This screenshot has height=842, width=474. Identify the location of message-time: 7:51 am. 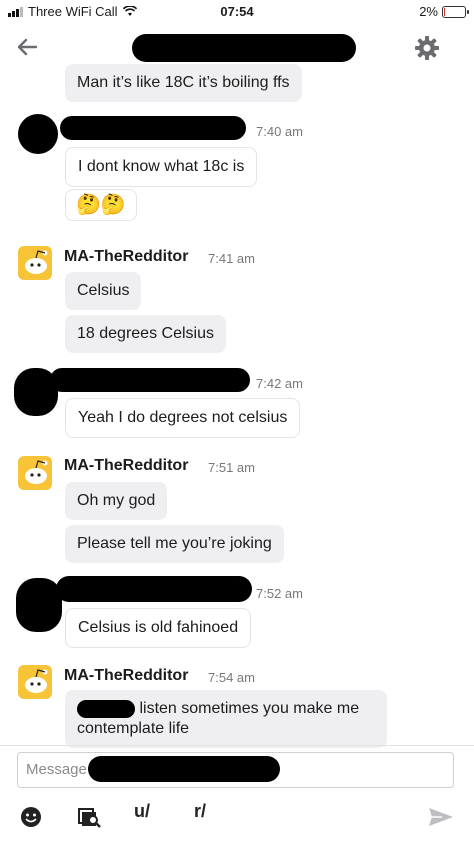
(231, 467).